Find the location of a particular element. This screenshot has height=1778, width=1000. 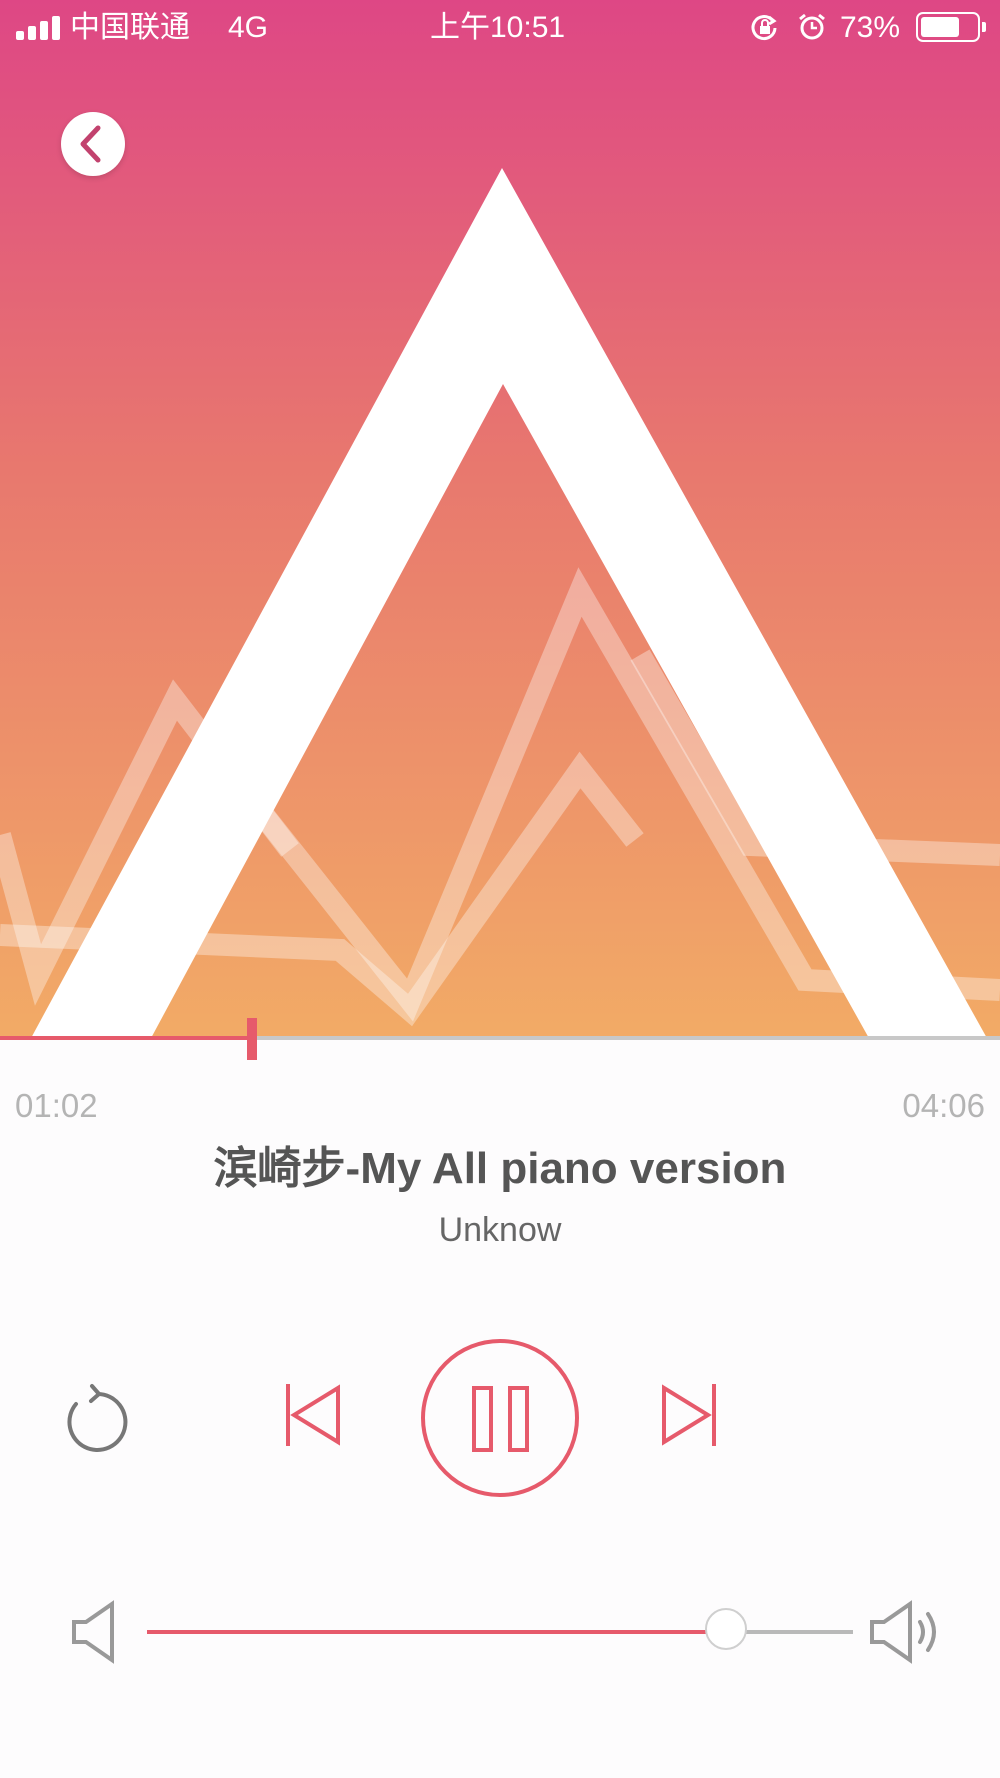

skip-previous-icon is located at coordinates (313, 1415).